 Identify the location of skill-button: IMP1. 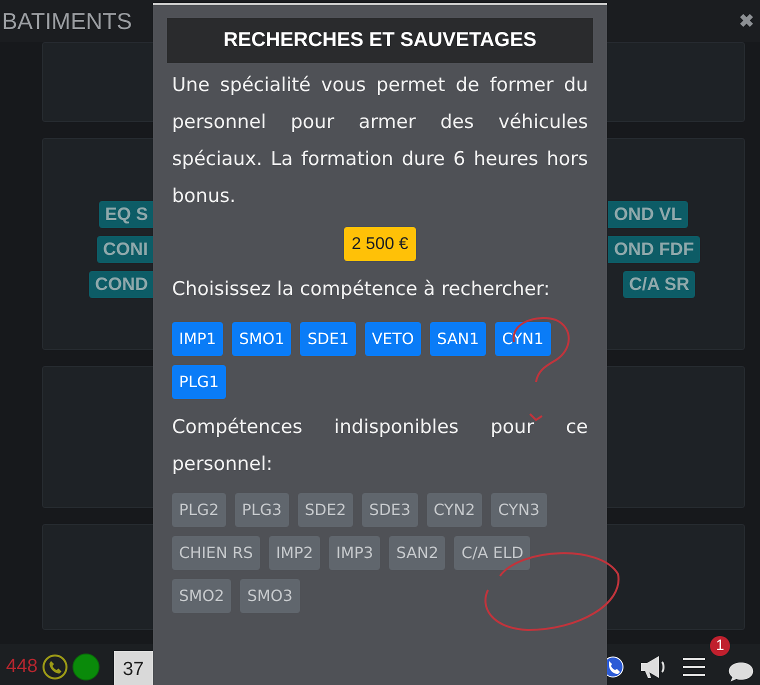
(198, 339).